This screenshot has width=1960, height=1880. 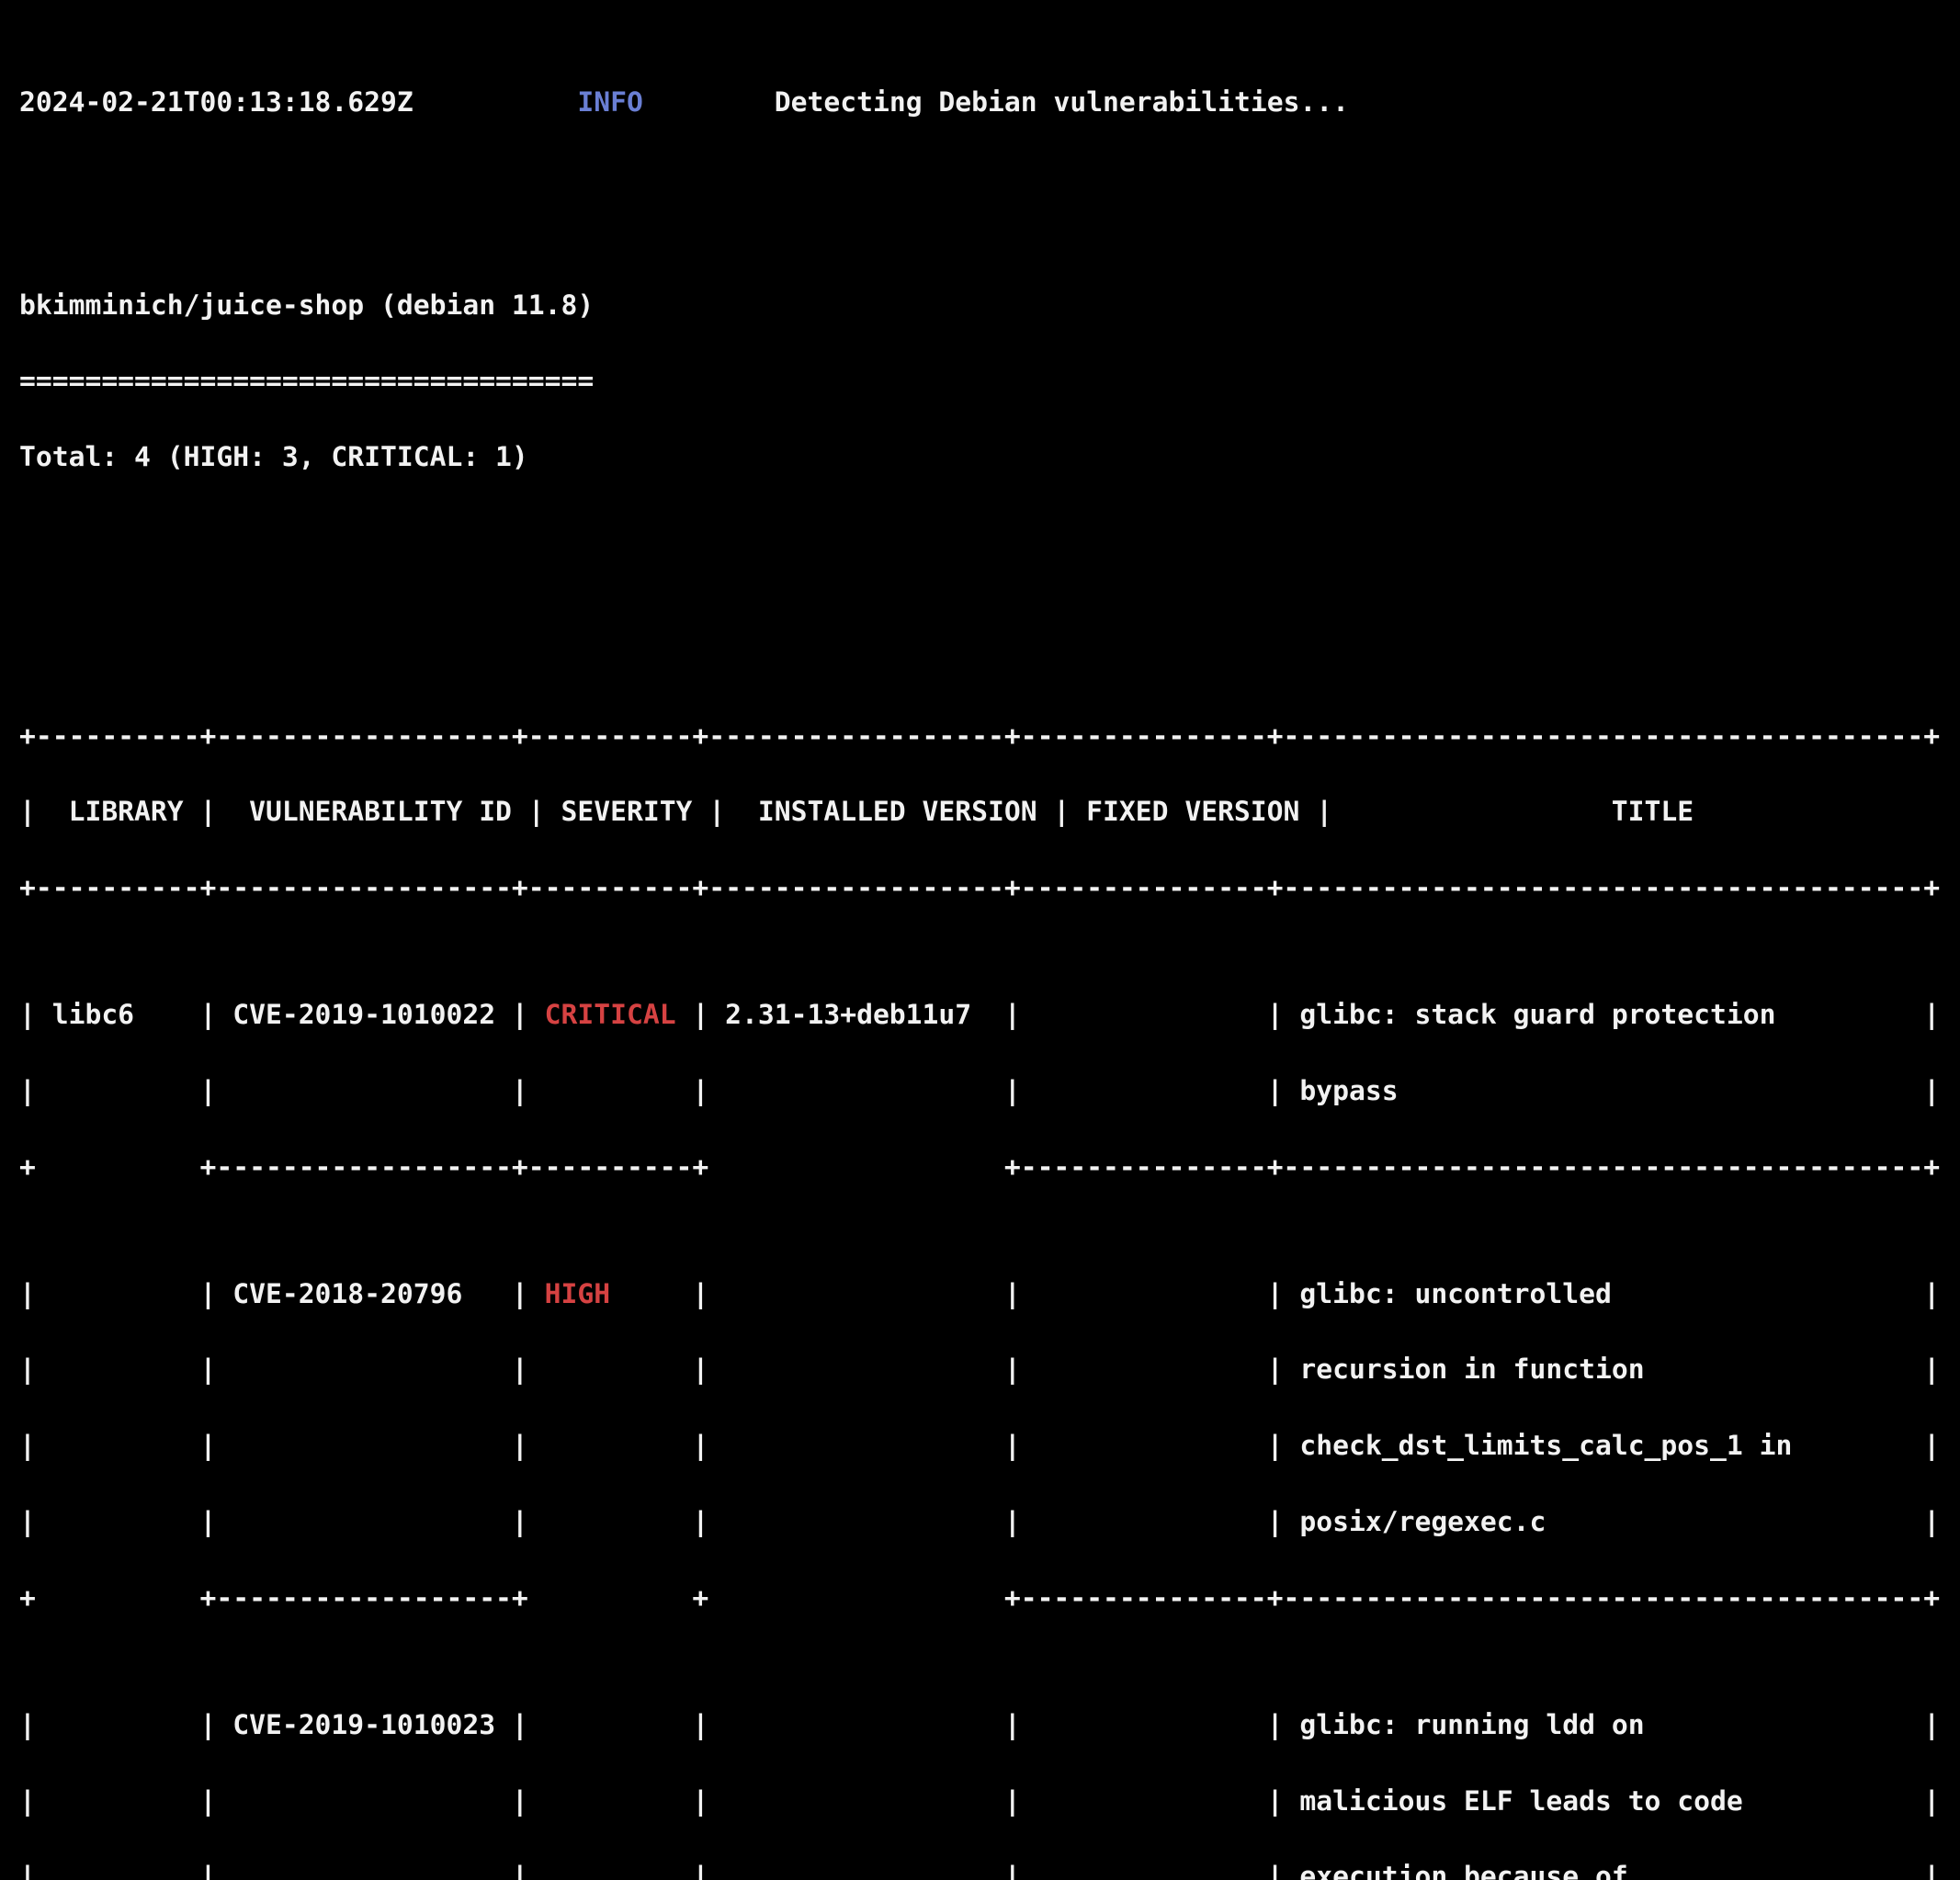 I want to click on row-cells-post: | | | glibc: running ldd on |, so click(x=1308, y=1723).